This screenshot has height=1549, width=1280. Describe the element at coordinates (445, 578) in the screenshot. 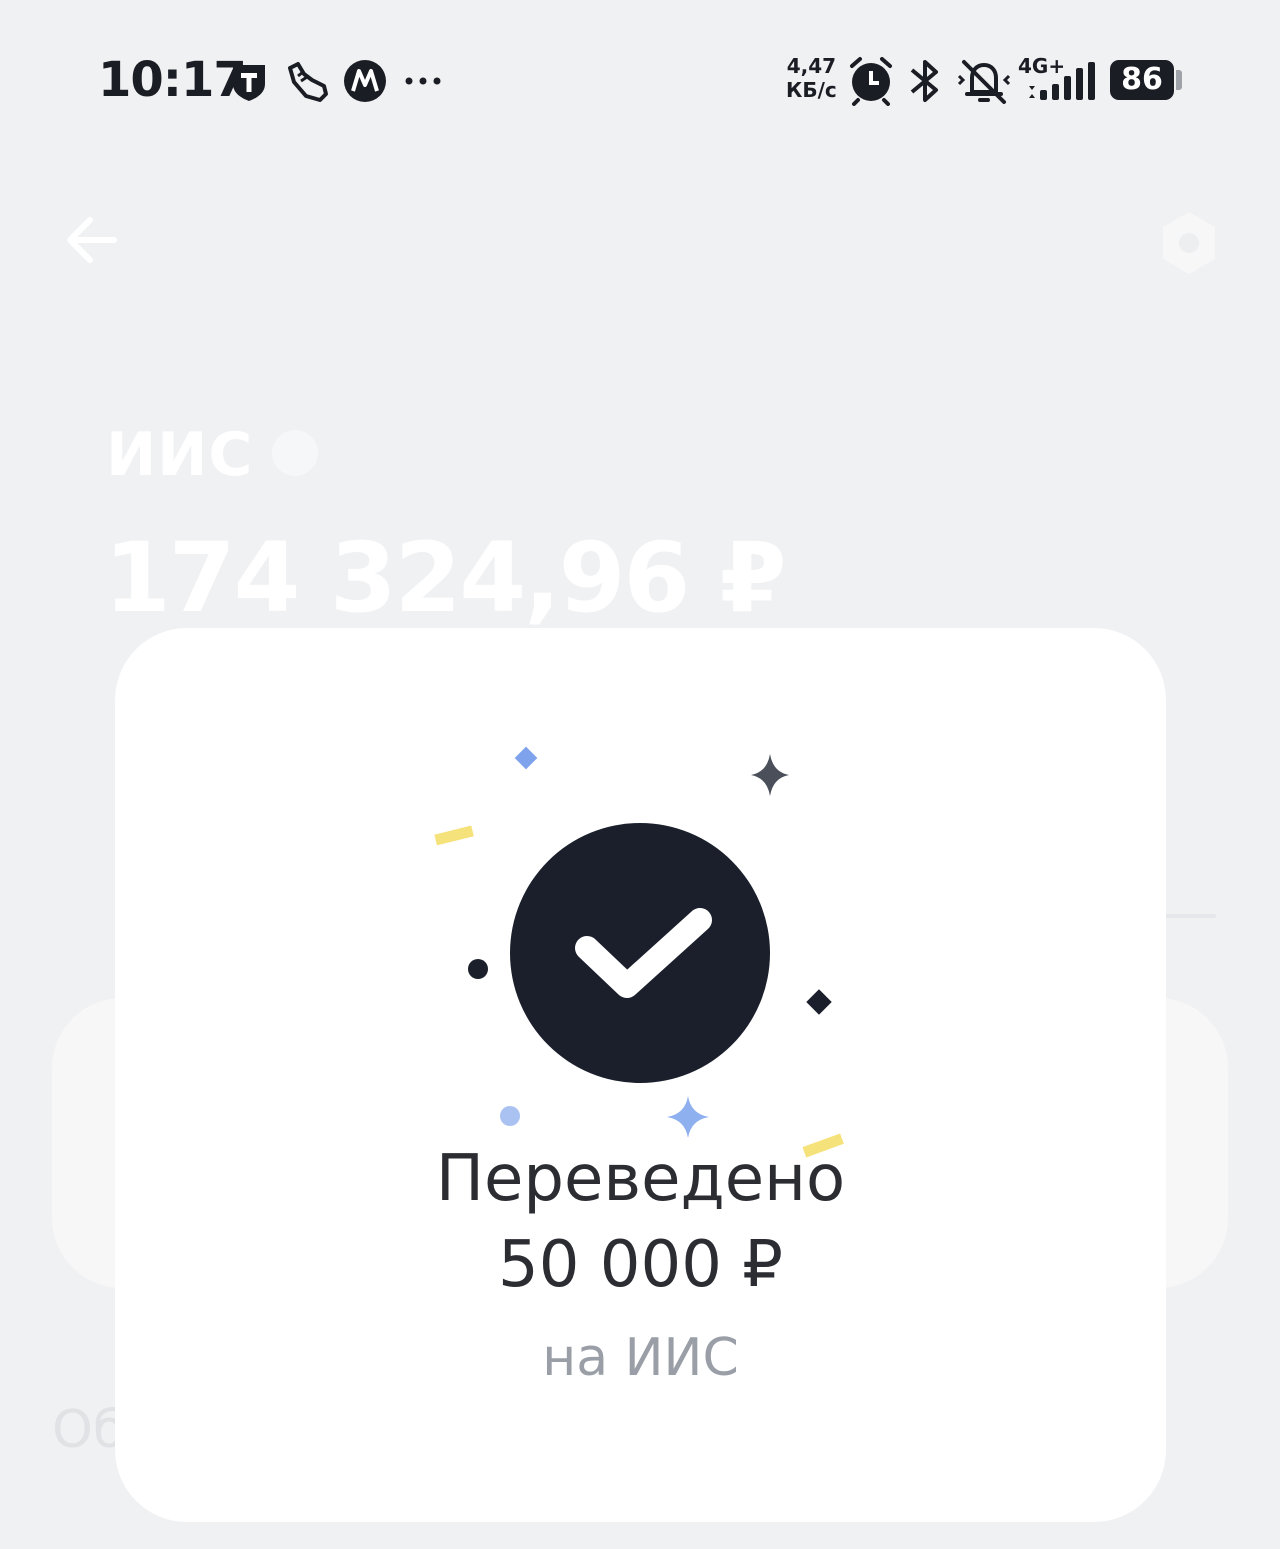

I see `account-balance: 174 324,96 ₽` at that location.